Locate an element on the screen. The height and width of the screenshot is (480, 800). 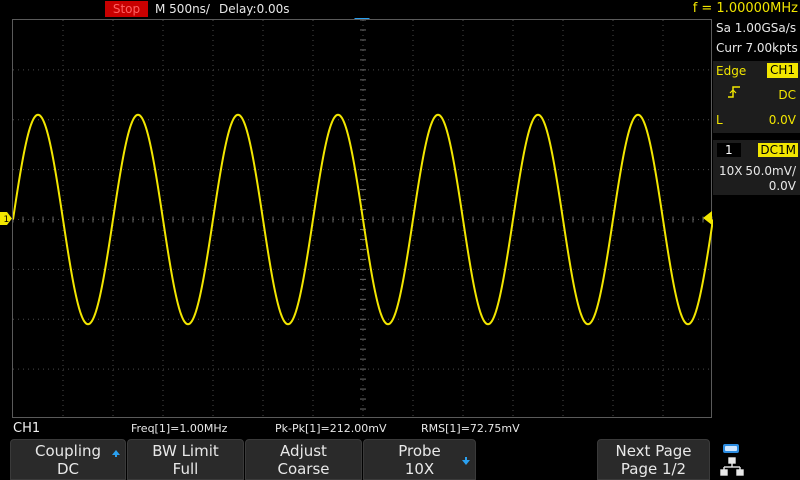
softkey-value: Full is located at coordinates (185, 469).